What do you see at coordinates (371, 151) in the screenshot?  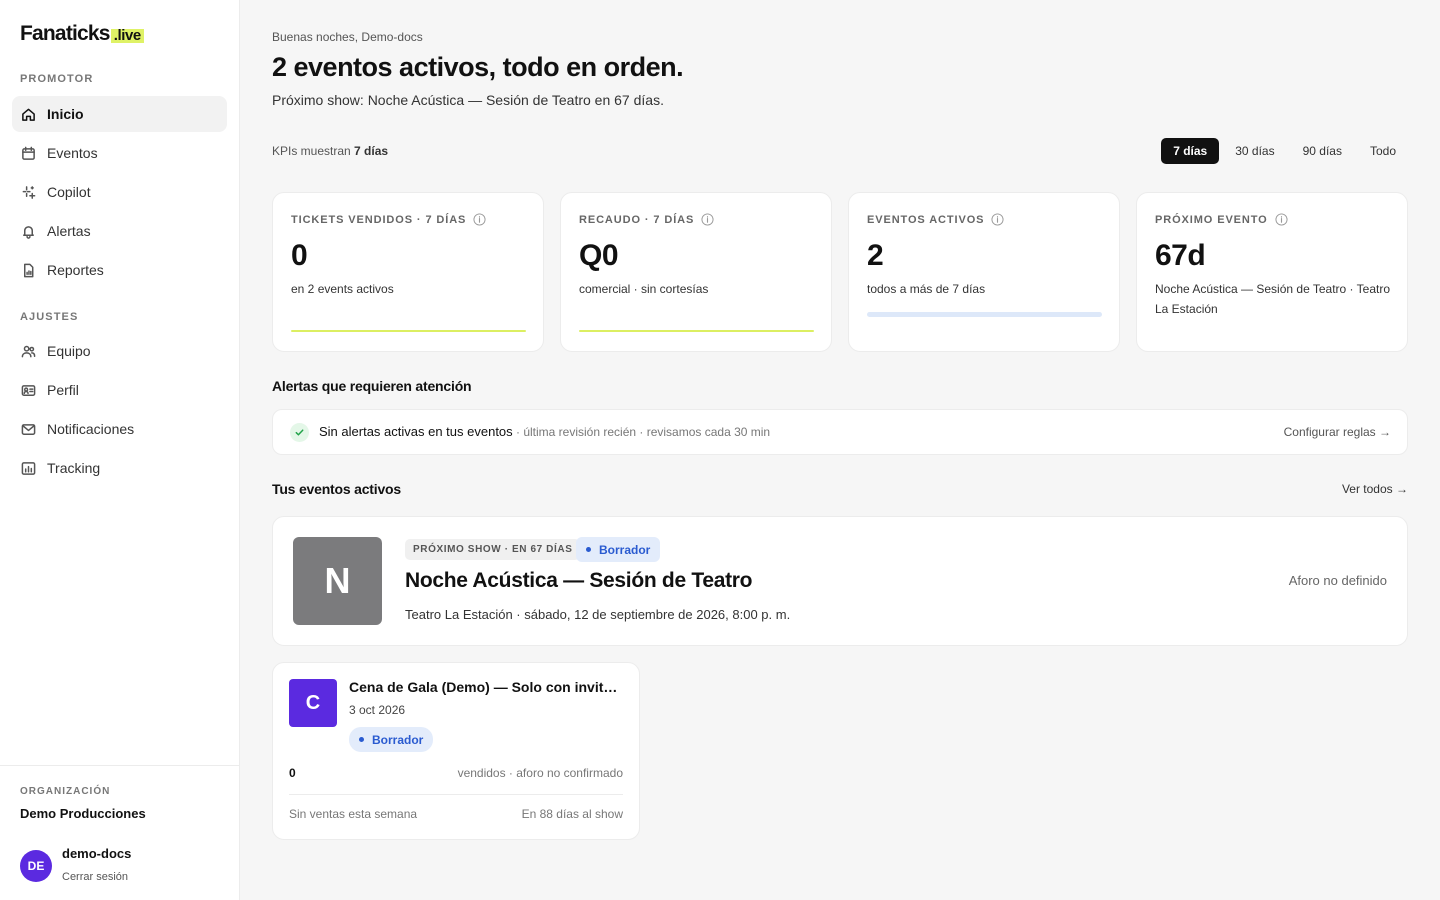 I see `kpi-range-value: 7 días` at bounding box center [371, 151].